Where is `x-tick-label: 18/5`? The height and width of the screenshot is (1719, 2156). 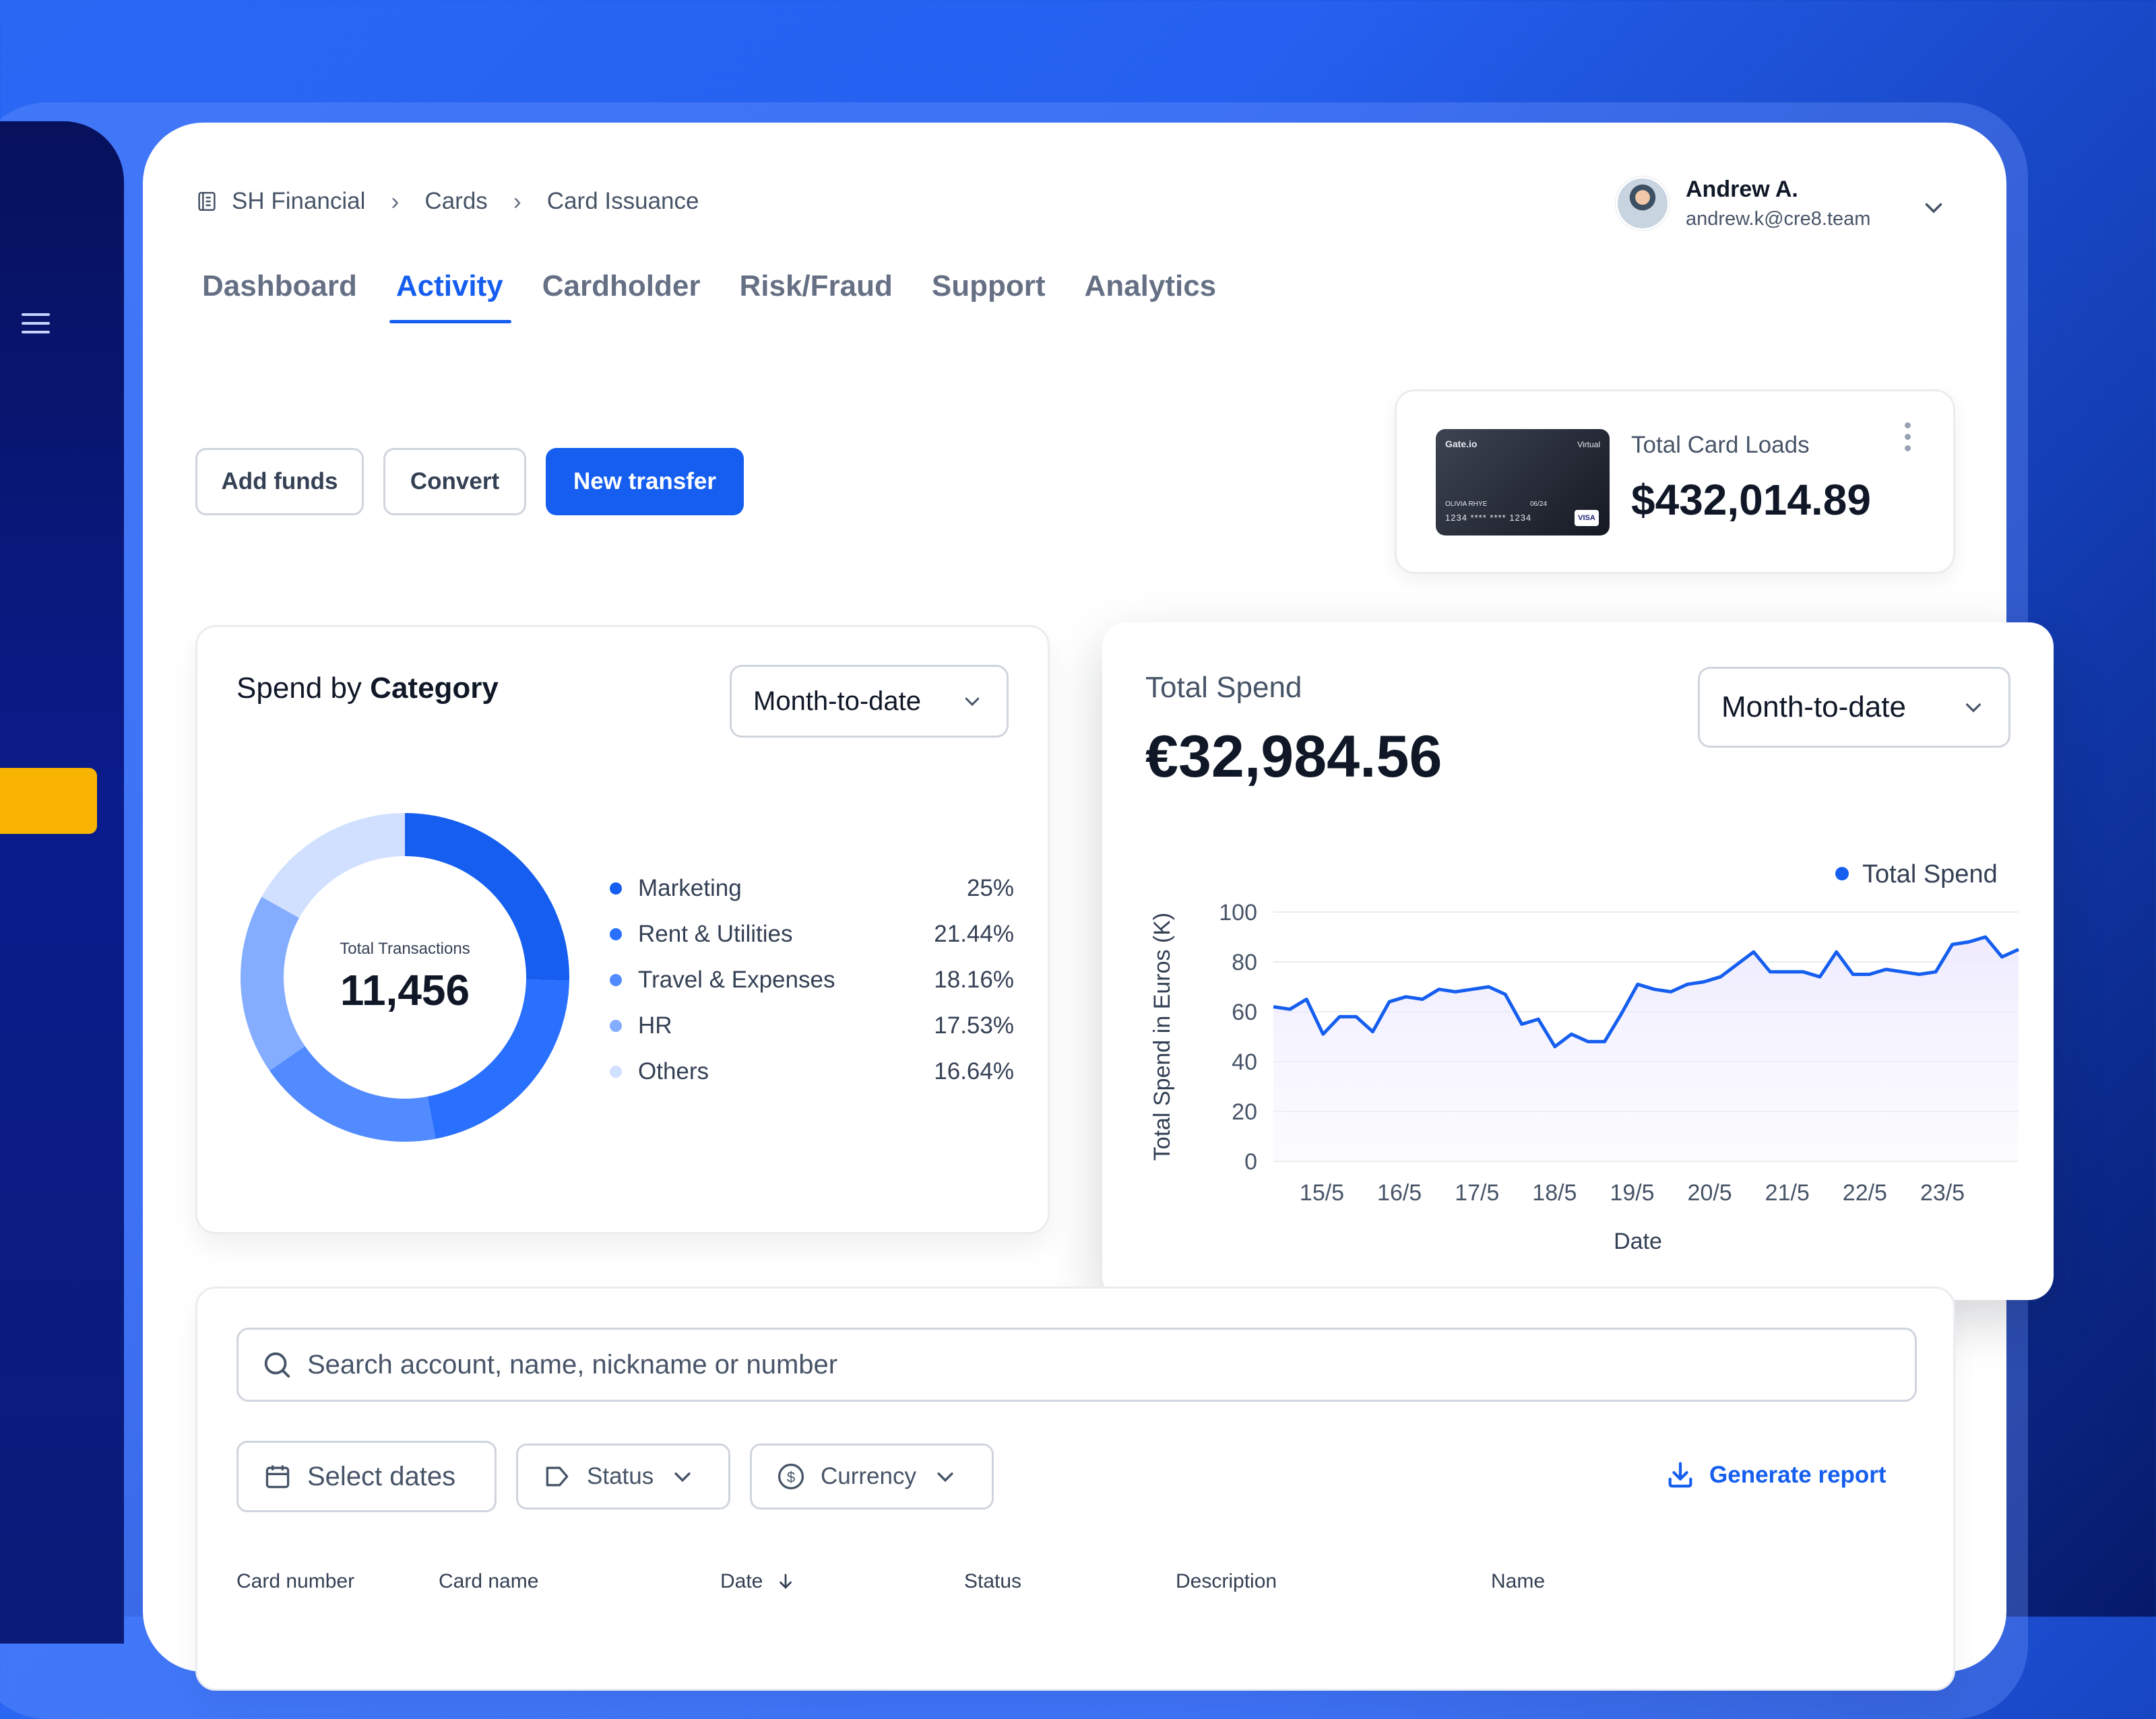 x-tick-label: 18/5 is located at coordinates (1554, 1193).